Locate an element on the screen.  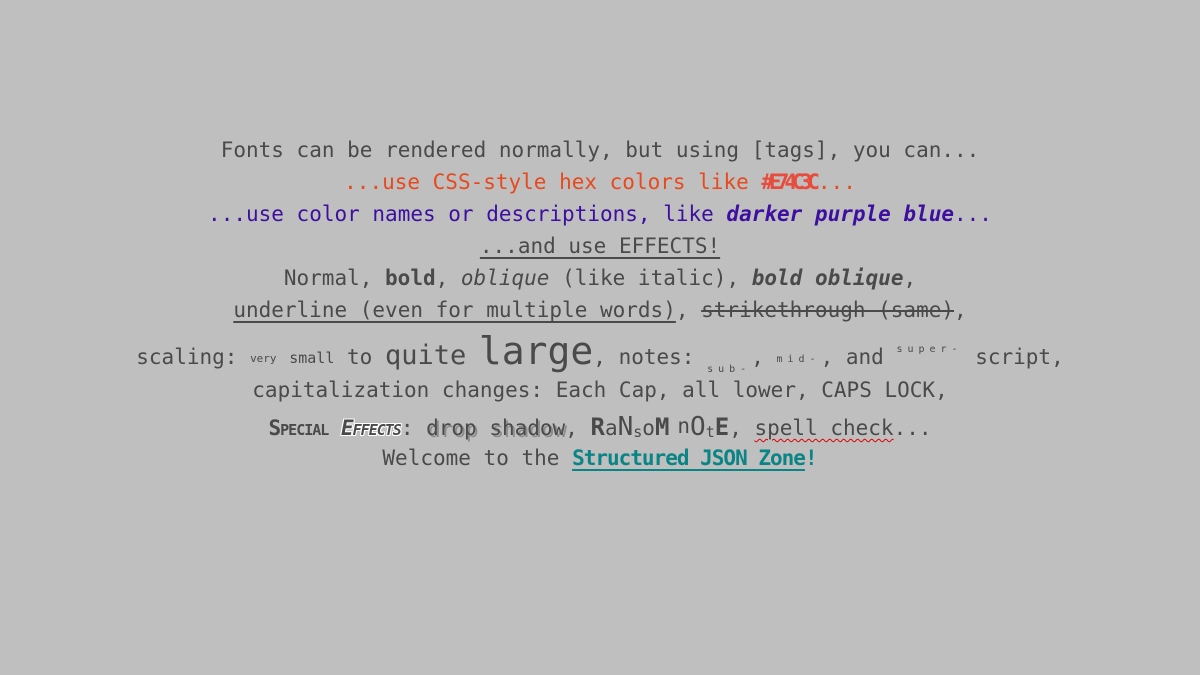
scaling-to: to is located at coordinates (359, 357).